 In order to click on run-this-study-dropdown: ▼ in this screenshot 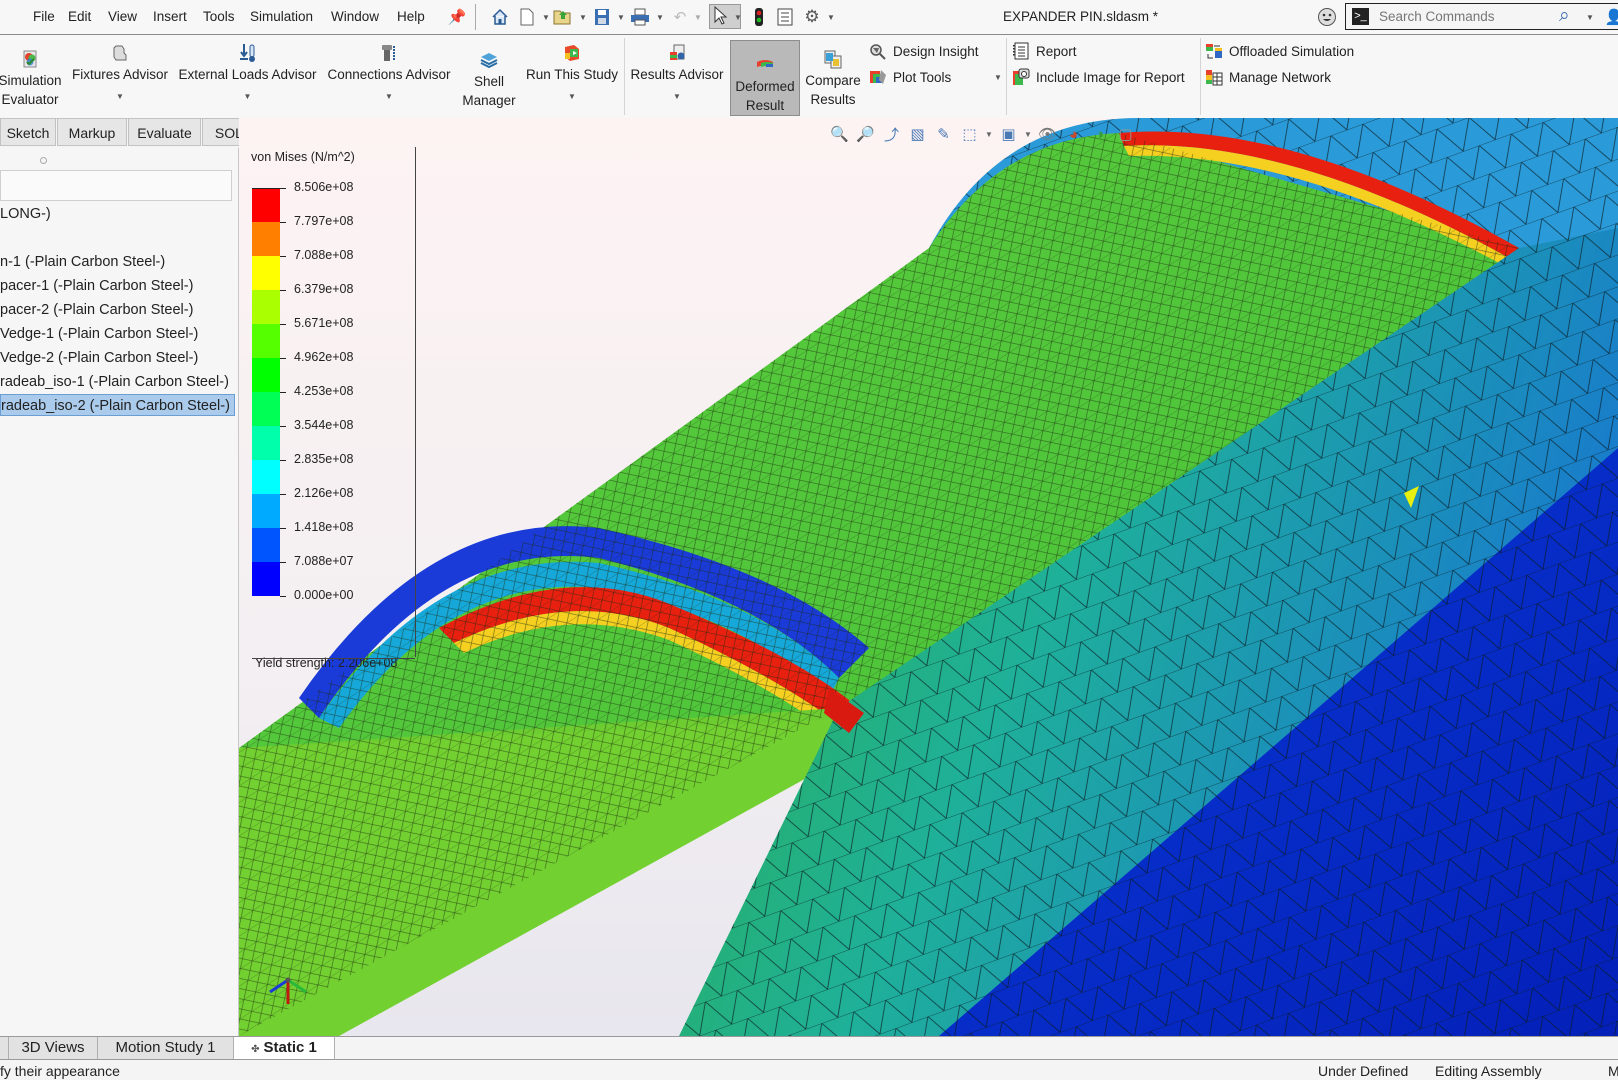, I will do `click(572, 96)`.